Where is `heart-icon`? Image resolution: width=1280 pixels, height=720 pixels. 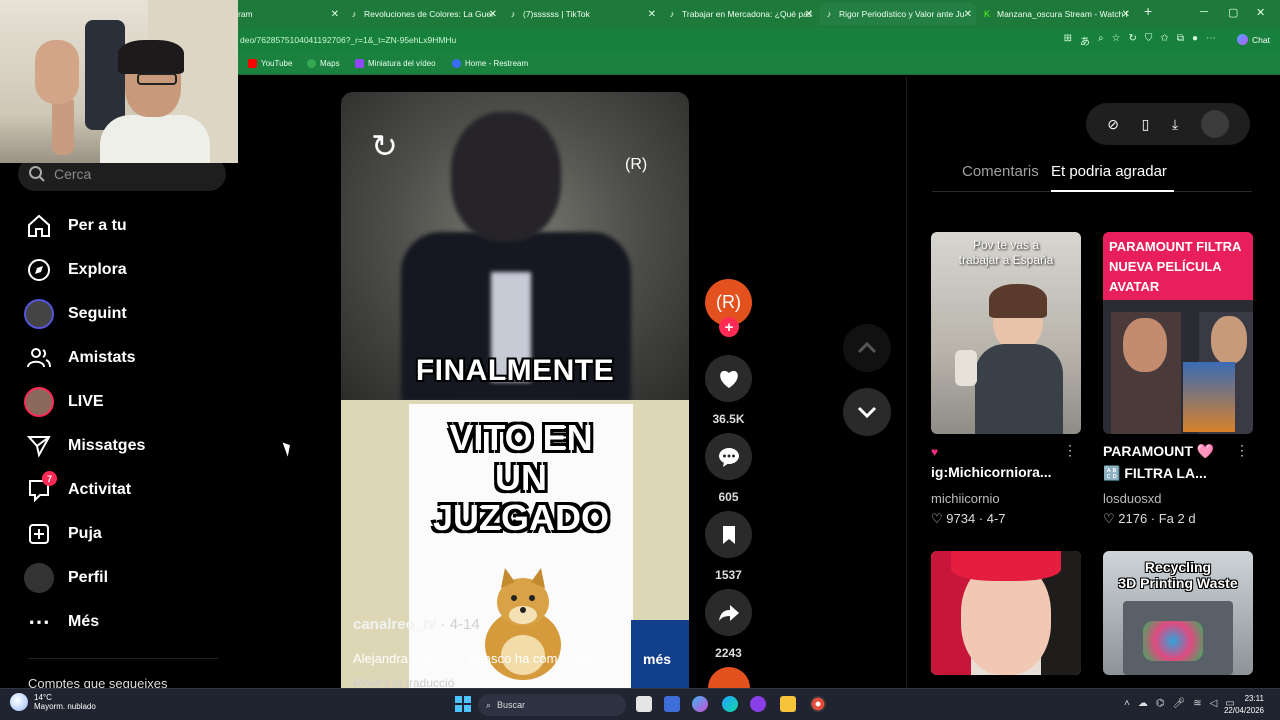 heart-icon is located at coordinates (728, 378).